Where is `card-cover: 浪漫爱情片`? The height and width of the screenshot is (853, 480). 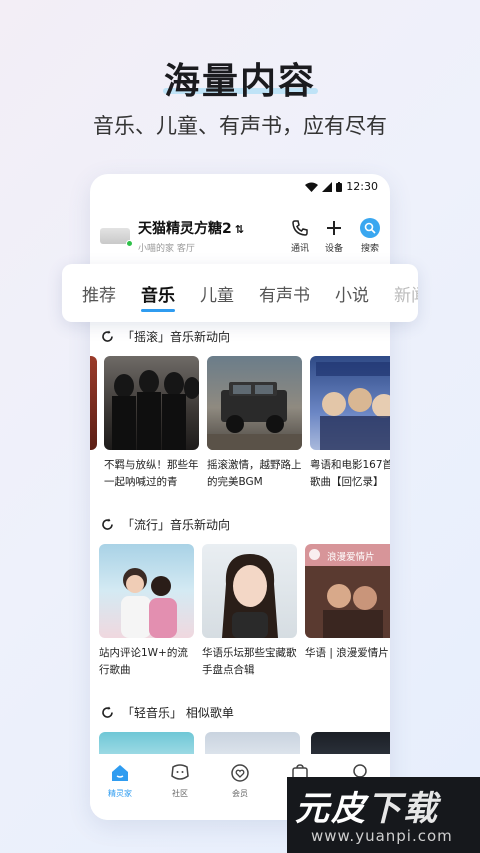 card-cover: 浪漫爱情片 is located at coordinates (347, 591).